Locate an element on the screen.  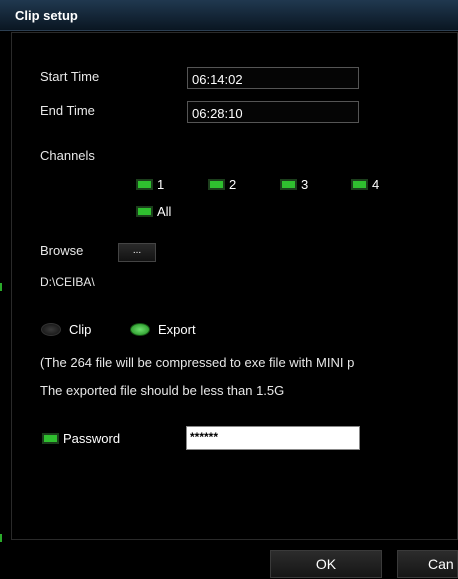
channels-label: Channels is located at coordinates (67, 155).